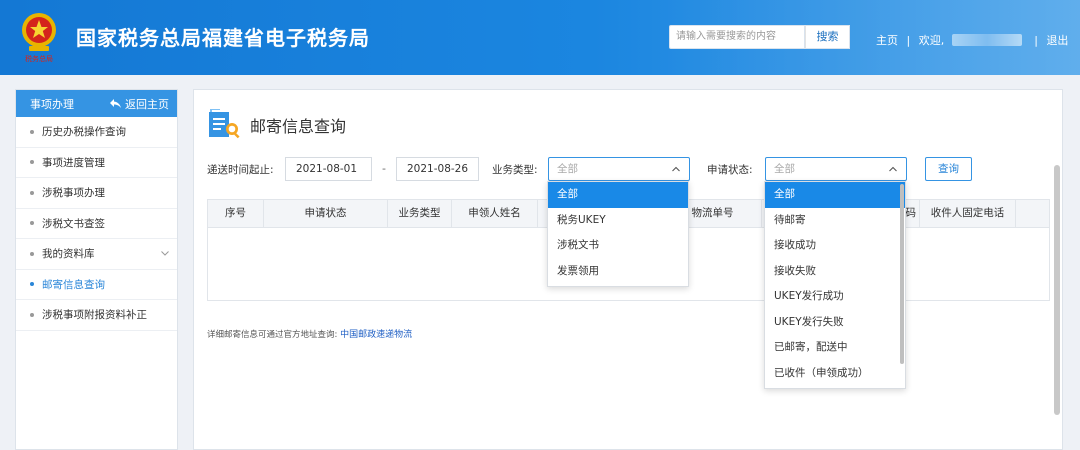 This screenshot has height=450, width=1080. What do you see at coordinates (902, 274) in the screenshot?
I see `dropdown-scrollbar` at bounding box center [902, 274].